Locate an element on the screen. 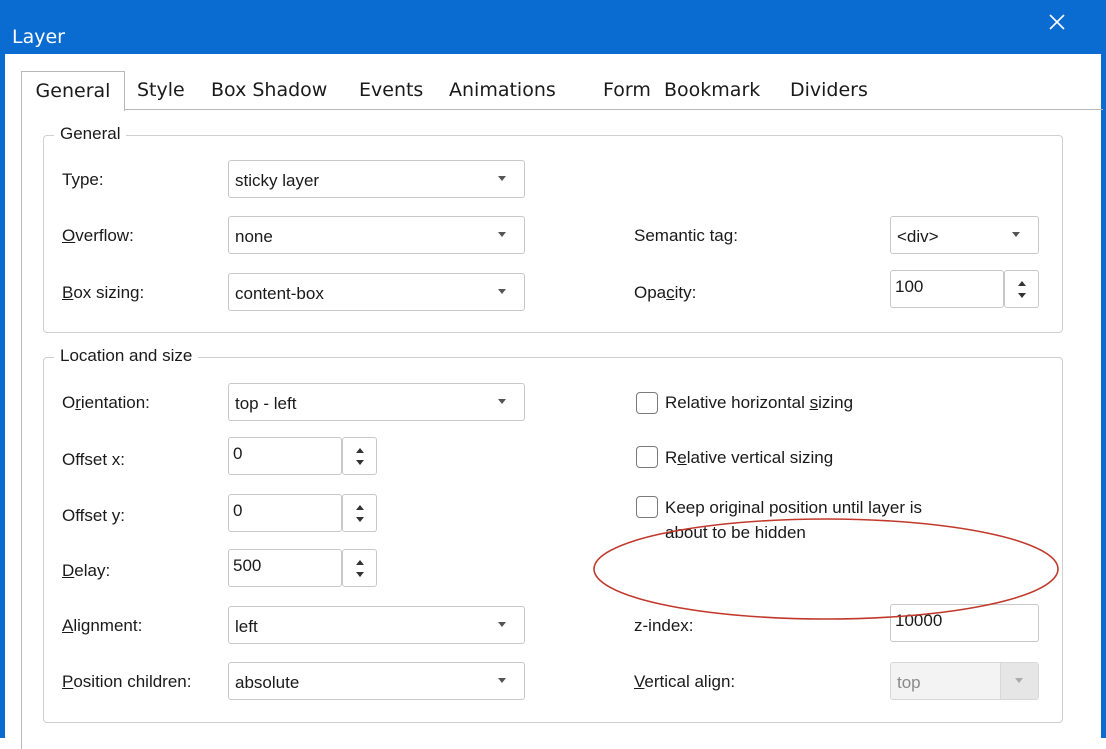 Image resolution: width=1106 pixels, height=749 pixels. opacity-label: Opacity: is located at coordinates (665, 293).